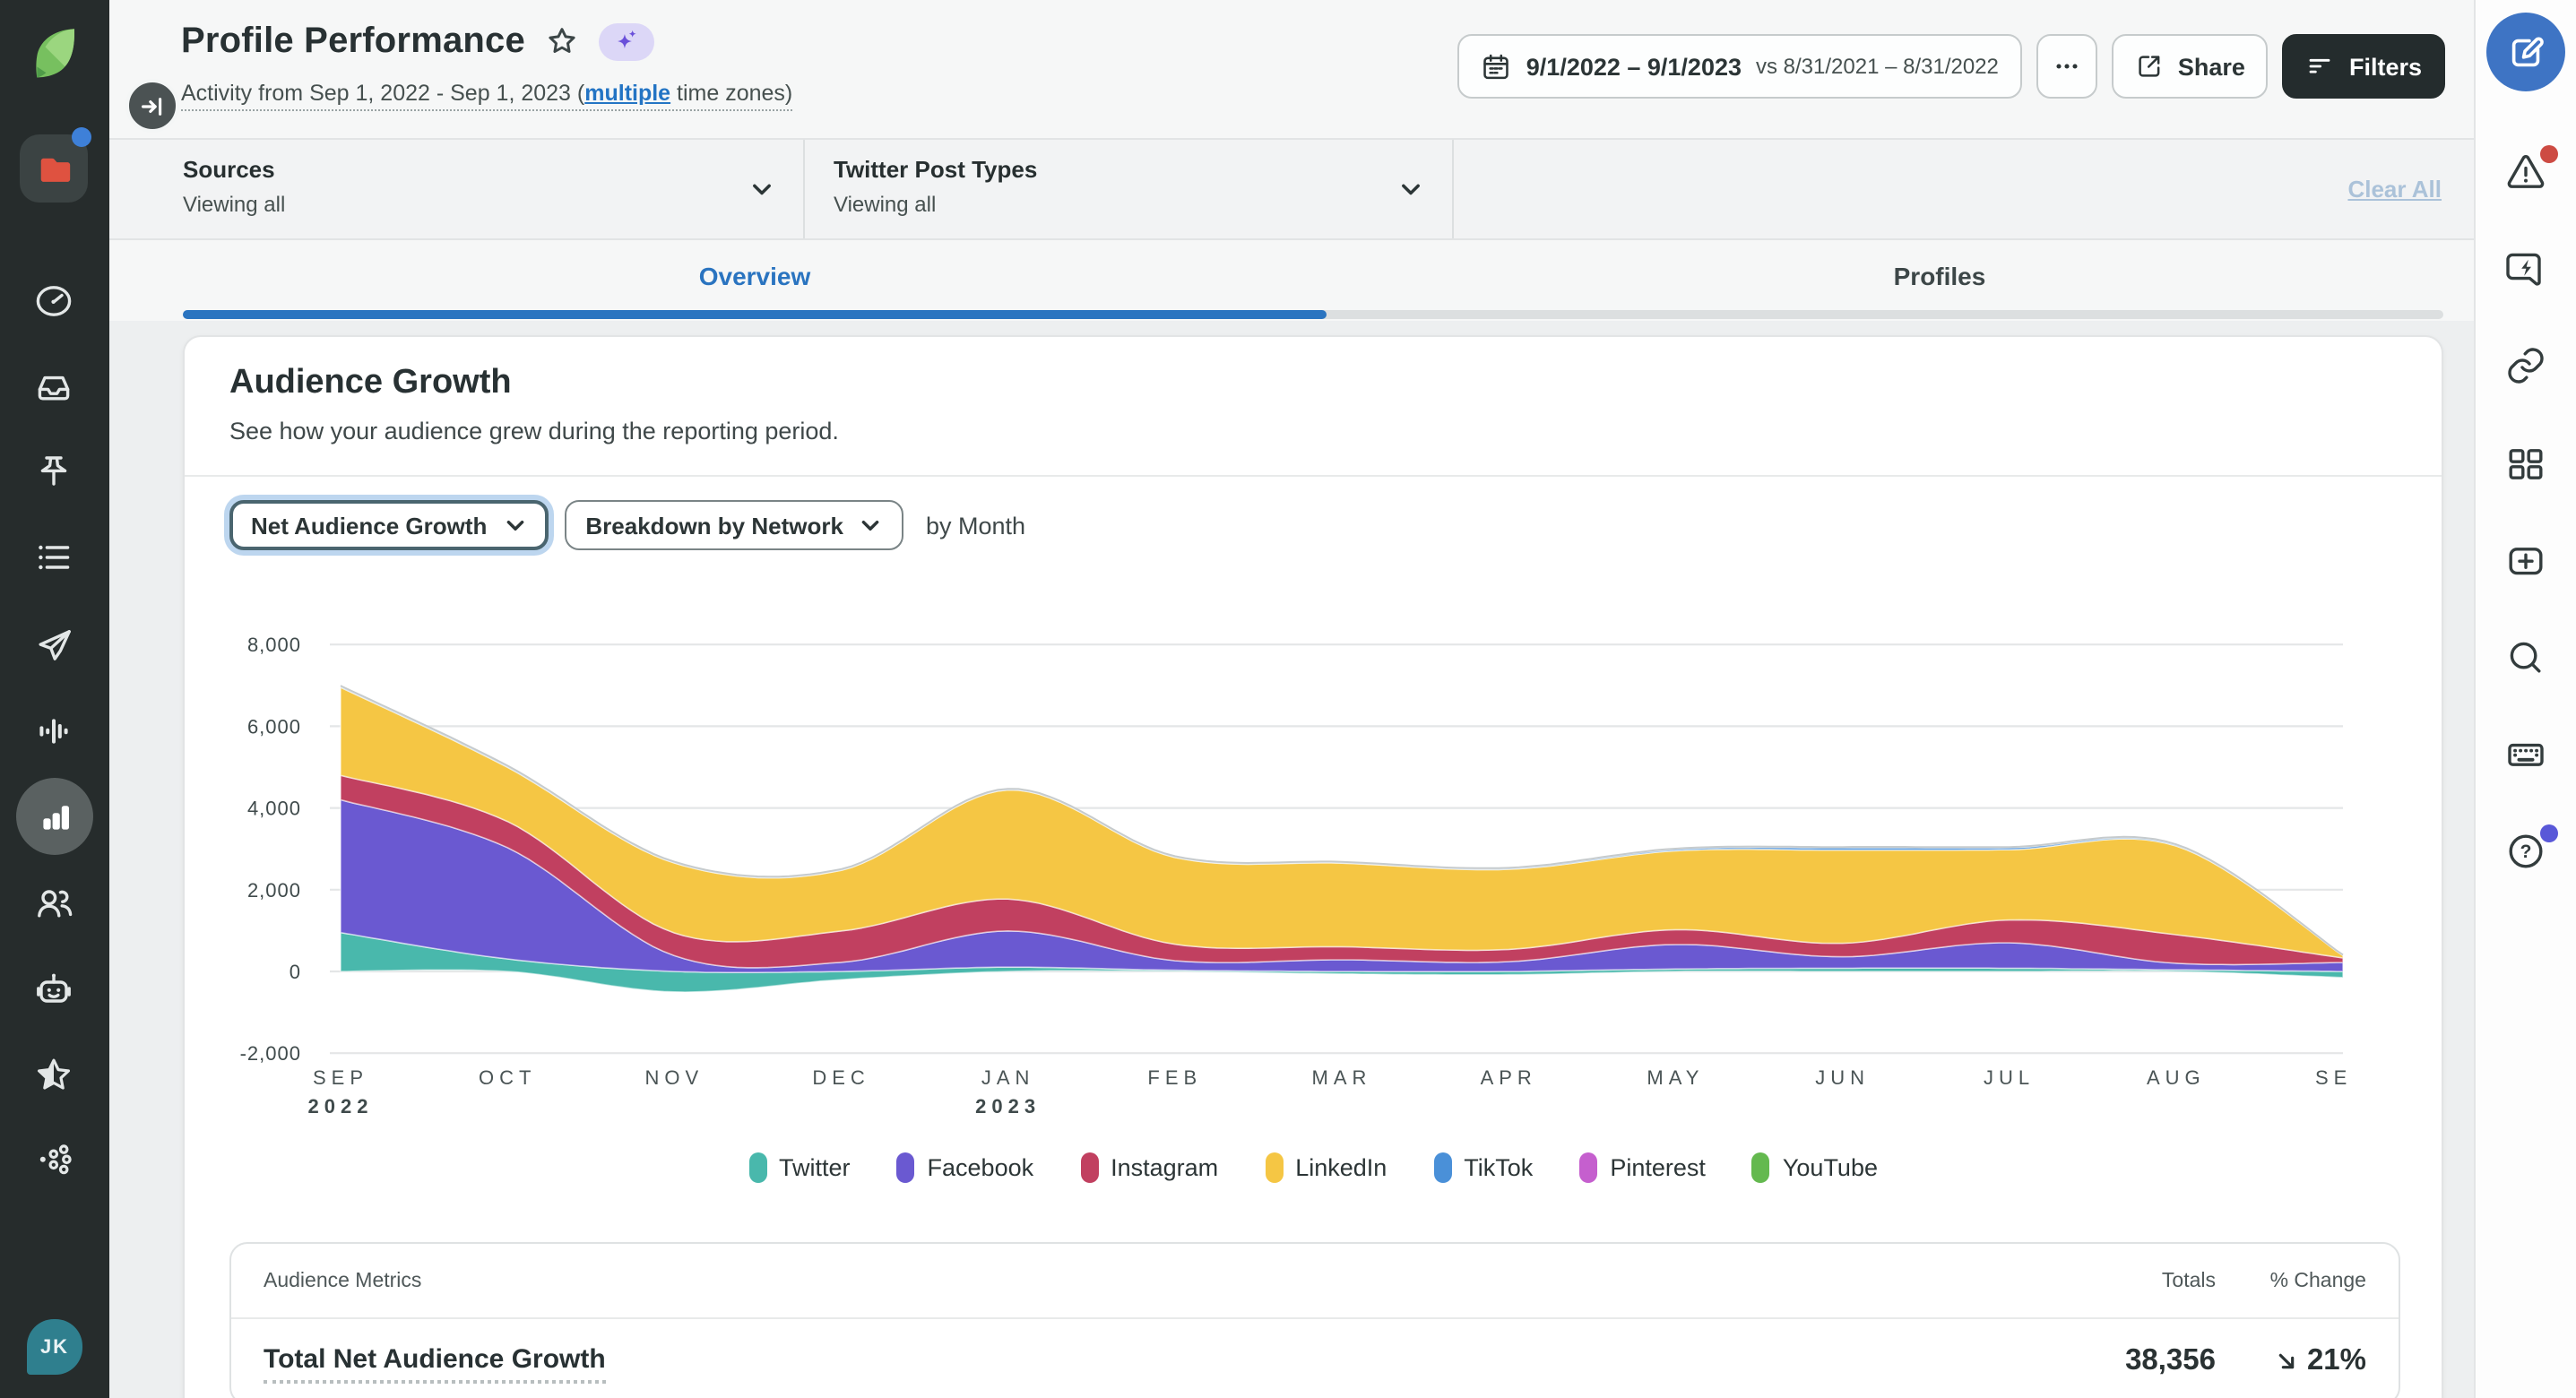  Describe the element at coordinates (2320, 65) in the screenshot. I see `filter-lines-icon` at that location.